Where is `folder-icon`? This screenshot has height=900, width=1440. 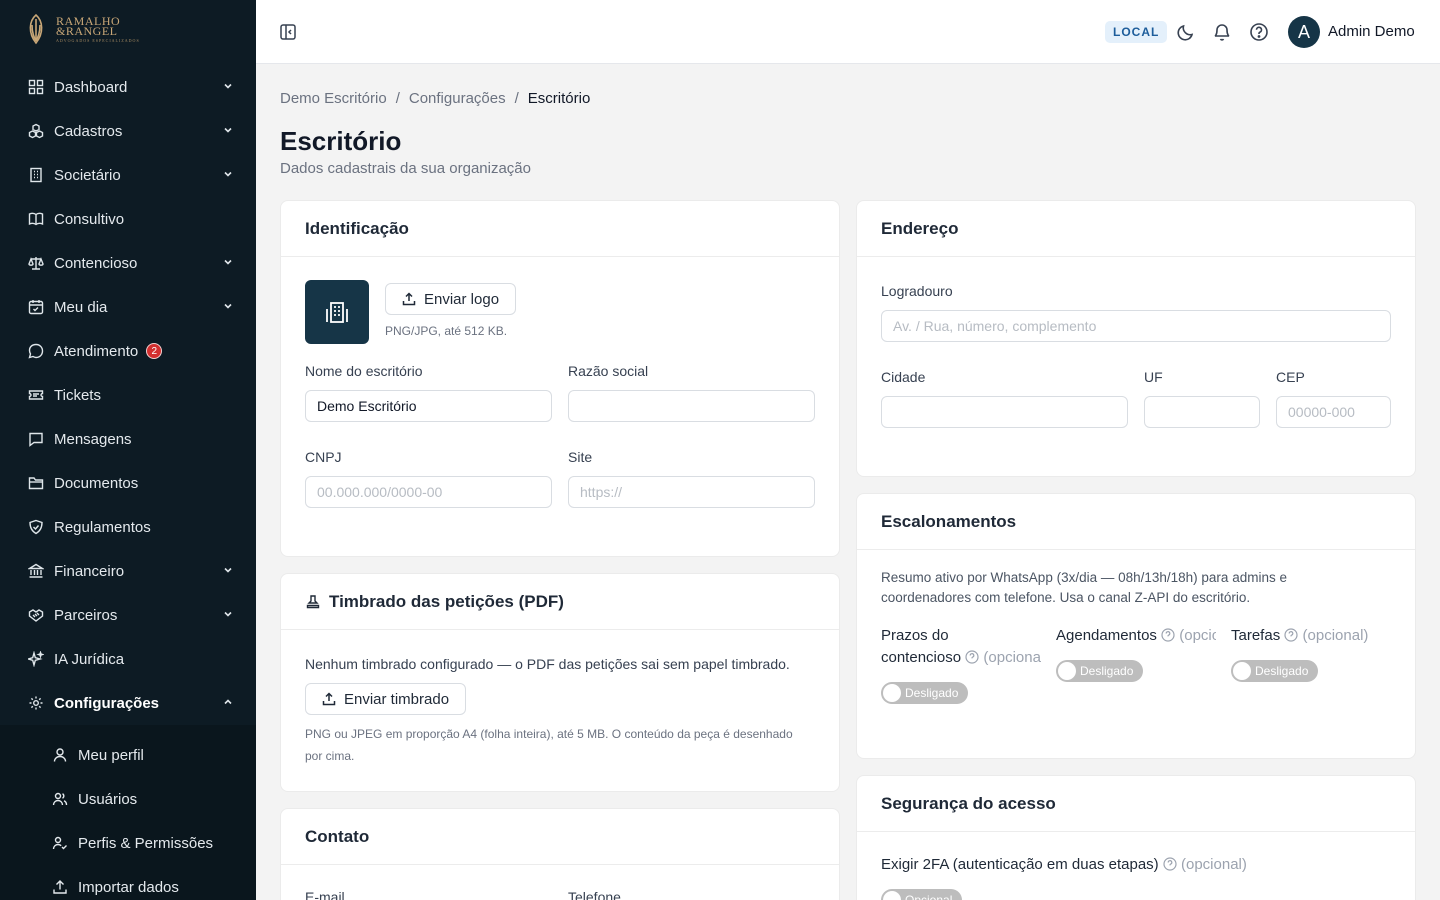
folder-icon is located at coordinates (36, 483).